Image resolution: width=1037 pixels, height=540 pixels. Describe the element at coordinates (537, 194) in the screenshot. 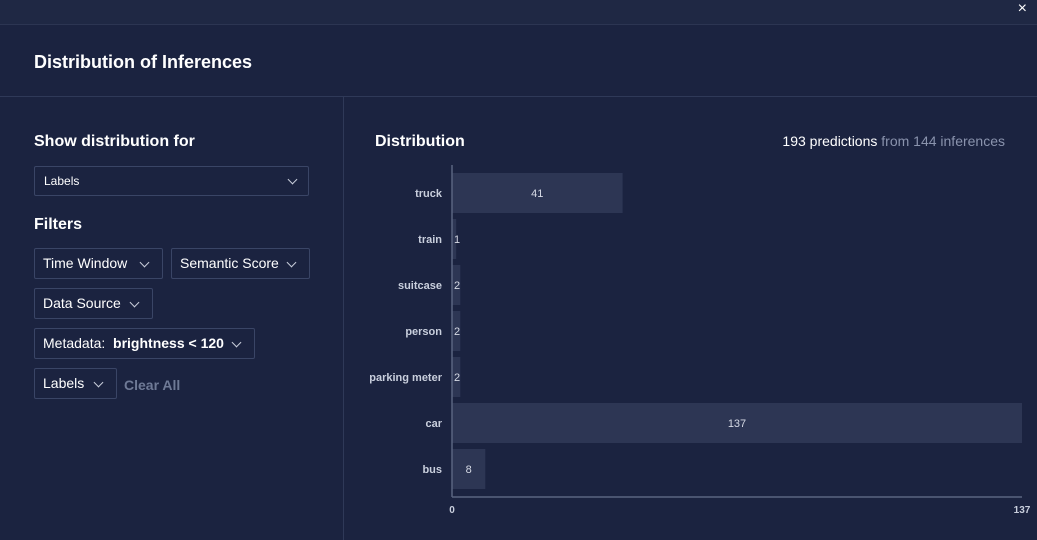

I see `data-label: 41` at that location.